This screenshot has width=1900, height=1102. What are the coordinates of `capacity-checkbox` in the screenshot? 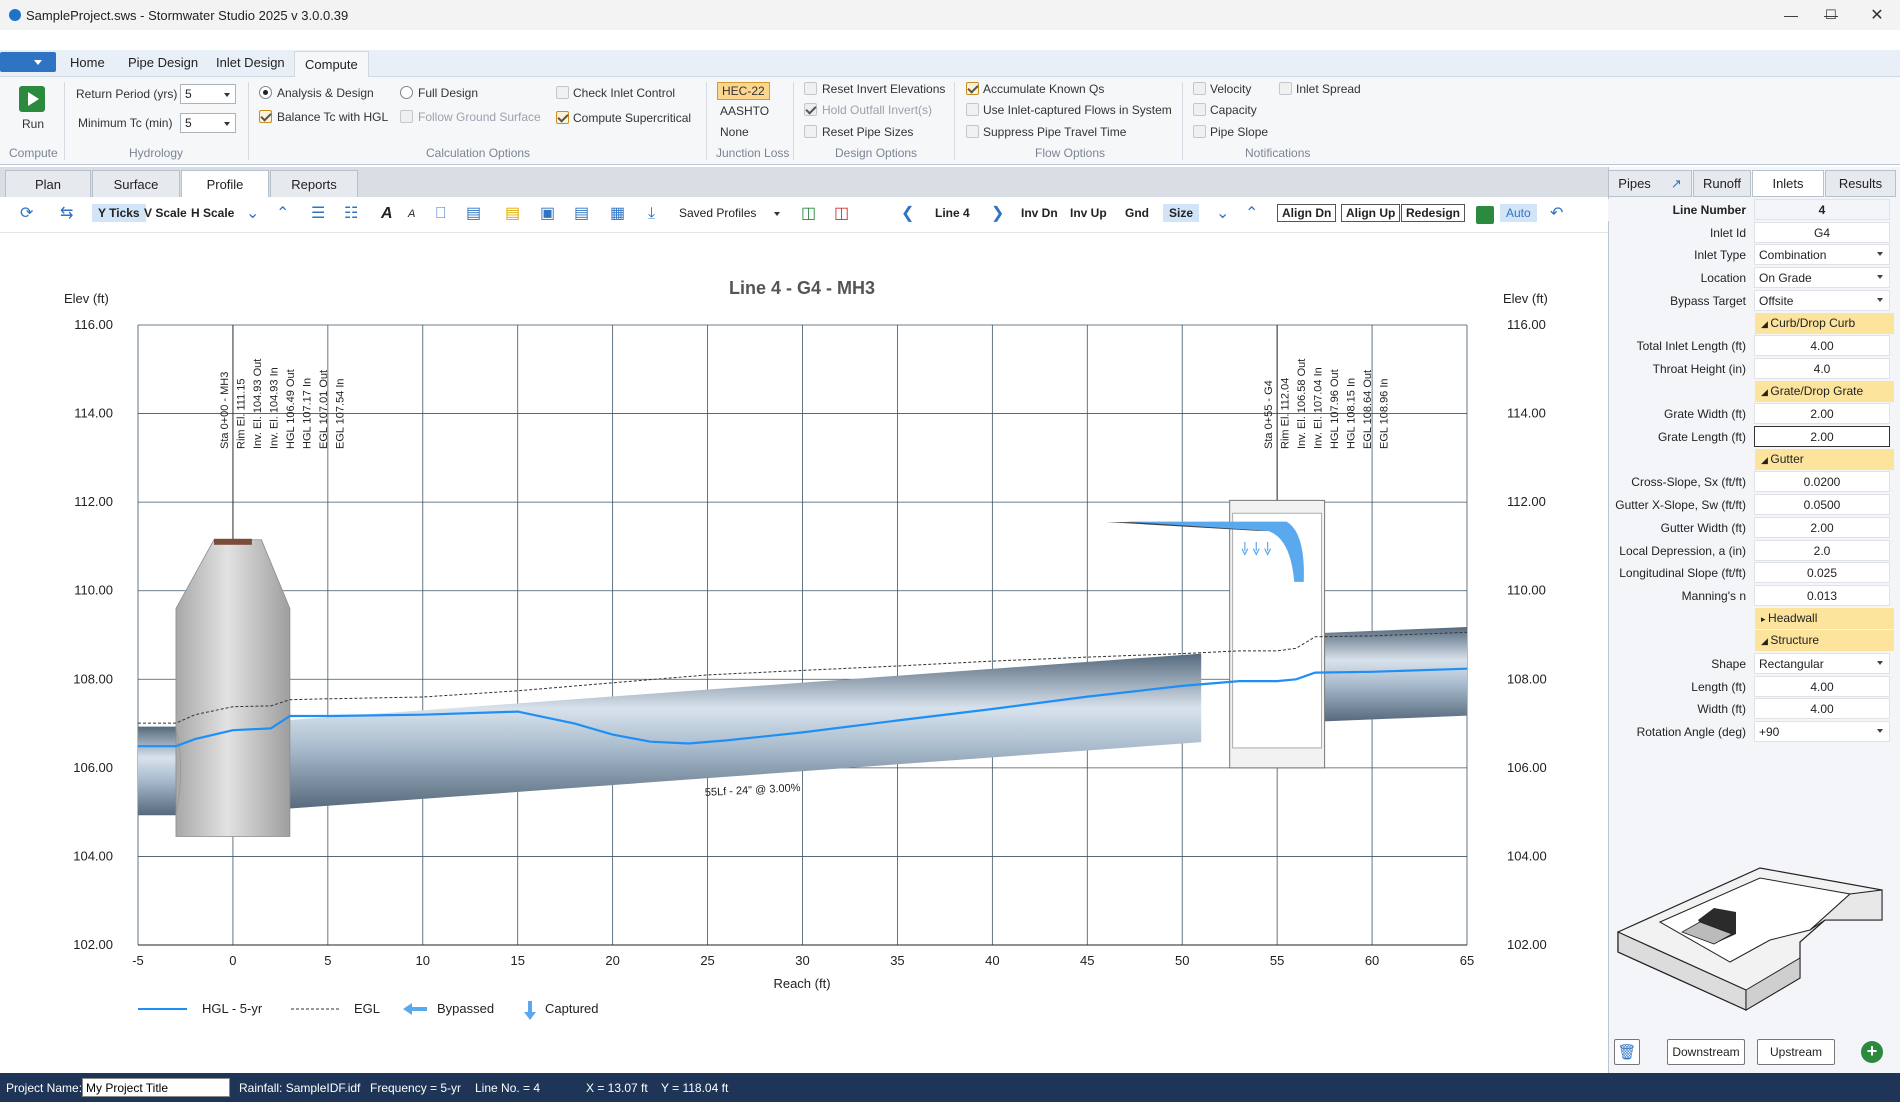 It's located at (1199, 109).